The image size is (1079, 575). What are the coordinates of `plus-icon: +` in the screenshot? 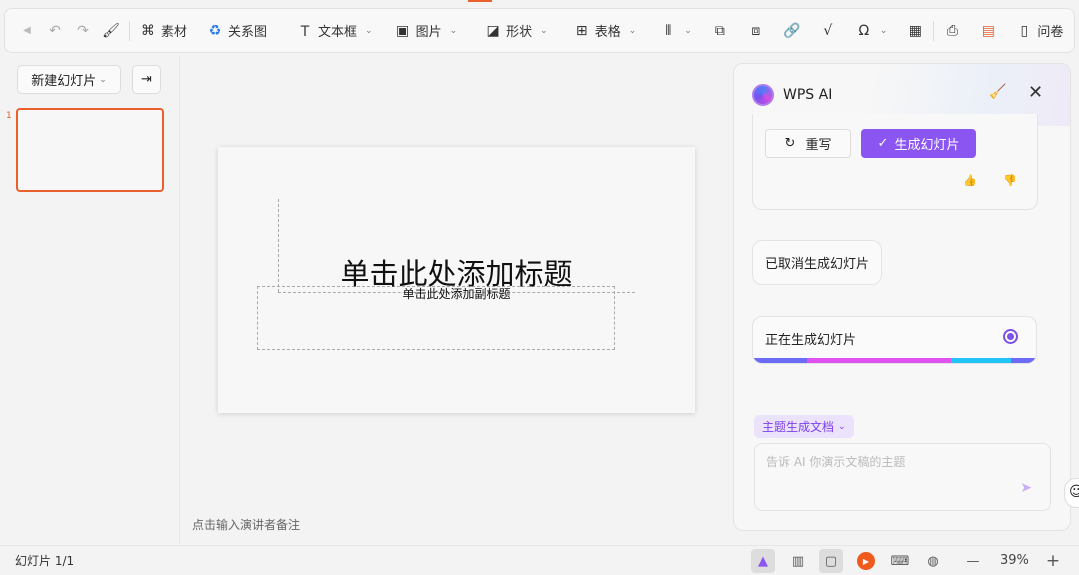 It's located at (1053, 561).